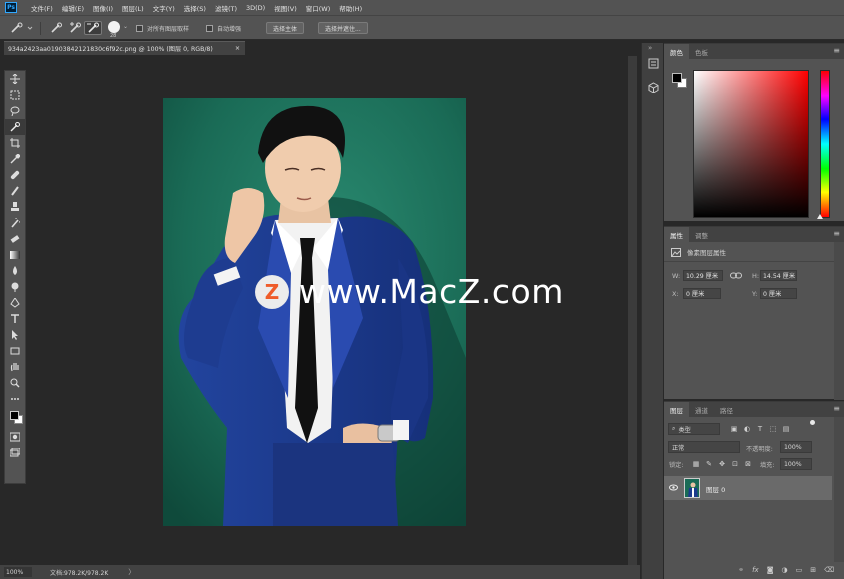 Image resolution: width=844 pixels, height=579 pixels. I want to click on subtract-from-selection-button, so click(93, 28).